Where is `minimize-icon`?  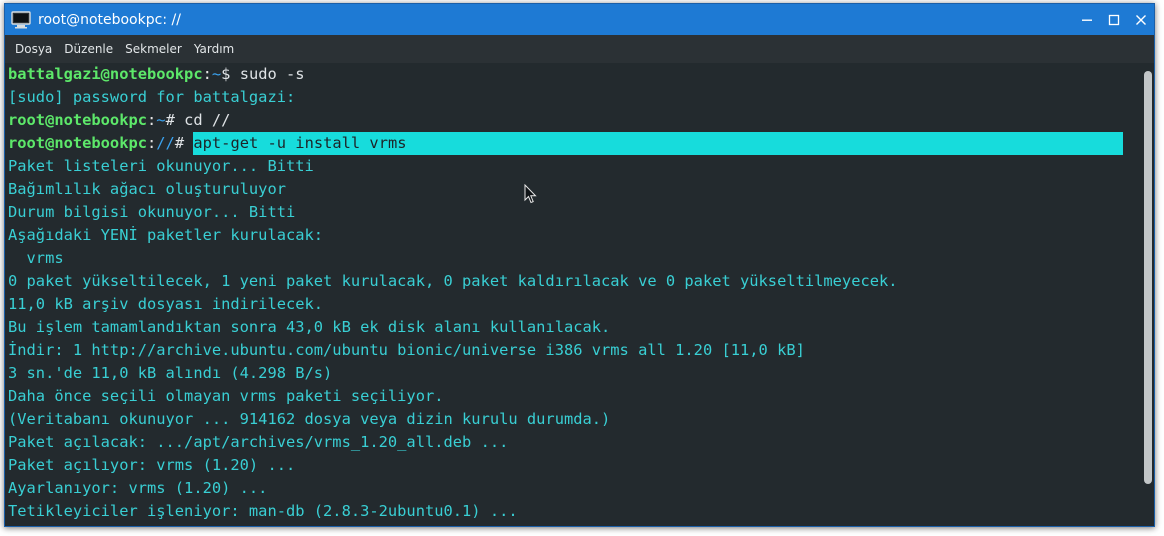
minimize-icon is located at coordinates (1086, 19).